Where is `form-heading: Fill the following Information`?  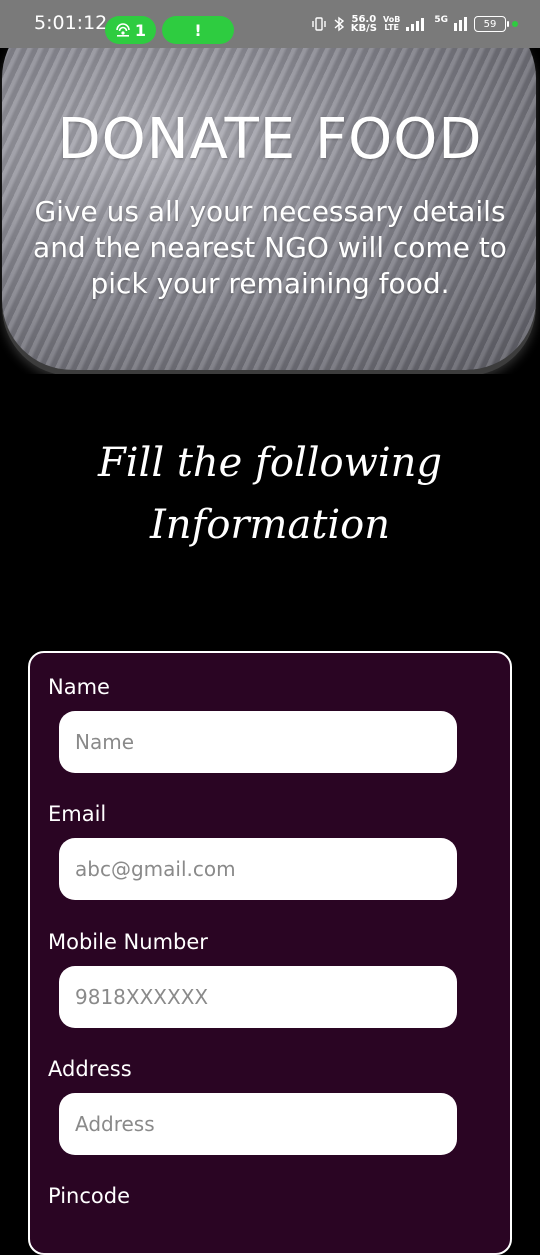 form-heading: Fill the following Information is located at coordinates (270, 494).